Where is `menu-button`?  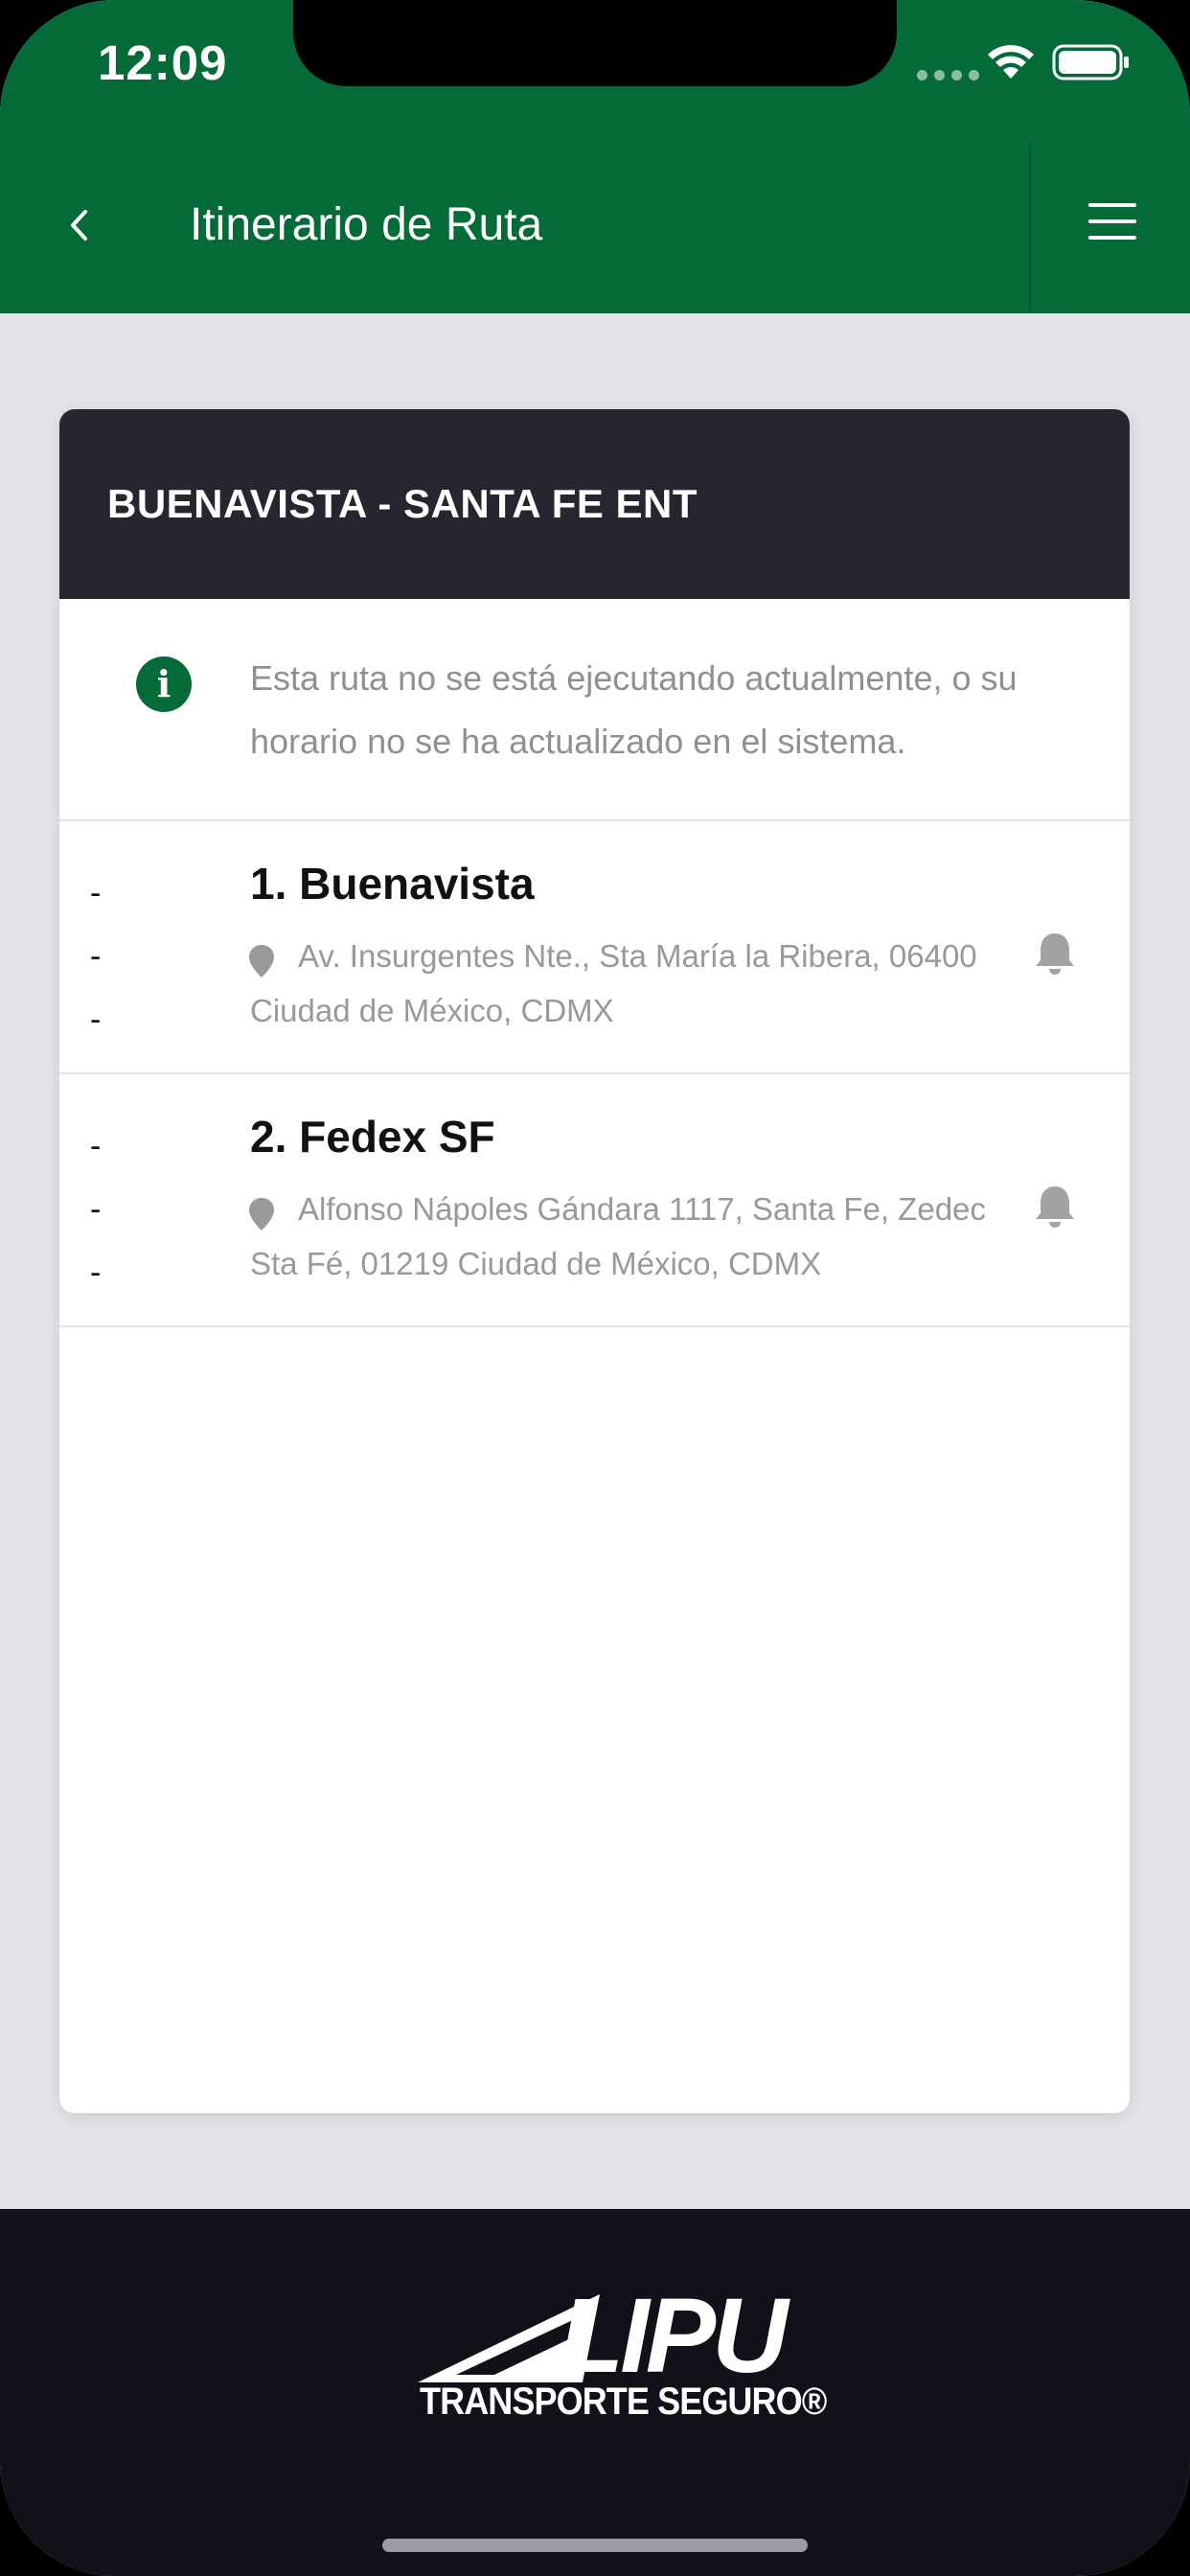
menu-button is located at coordinates (1112, 224).